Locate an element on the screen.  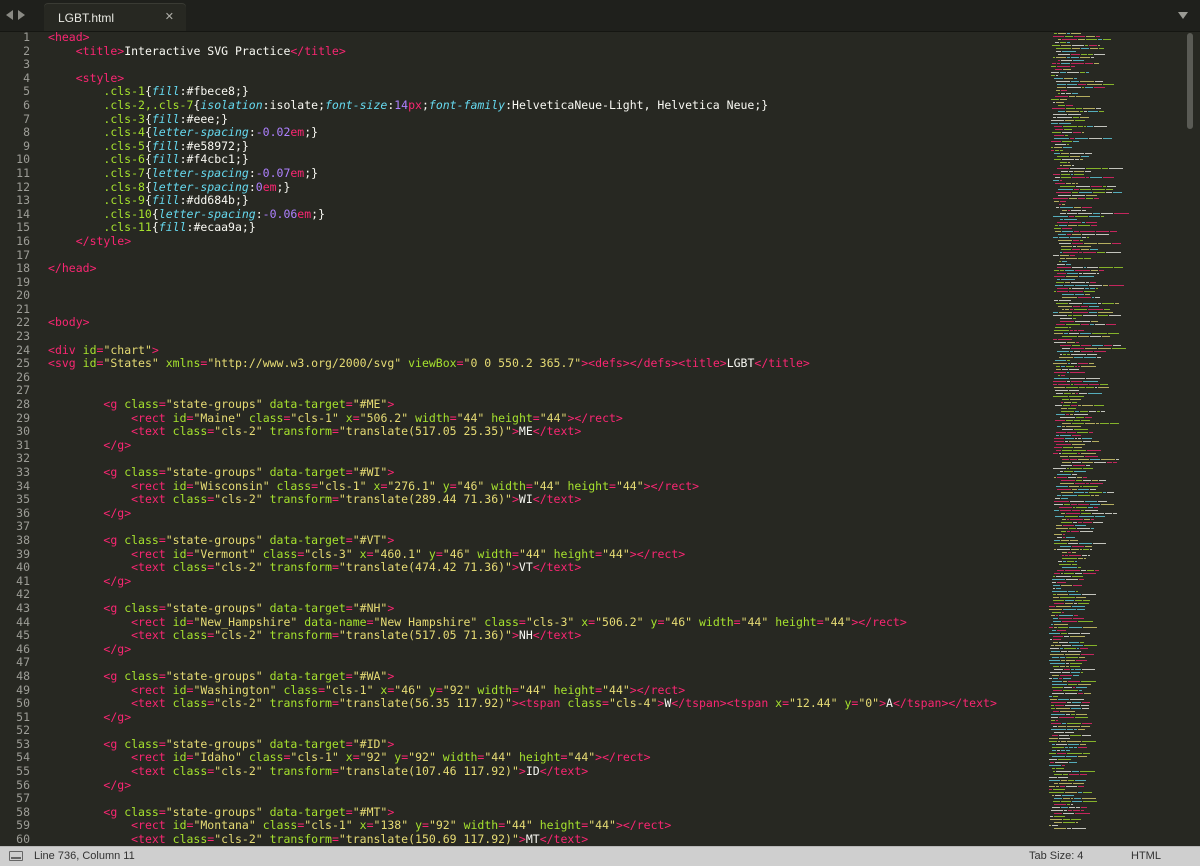
vertical-scrollbar is located at coordinates (1190, 81).